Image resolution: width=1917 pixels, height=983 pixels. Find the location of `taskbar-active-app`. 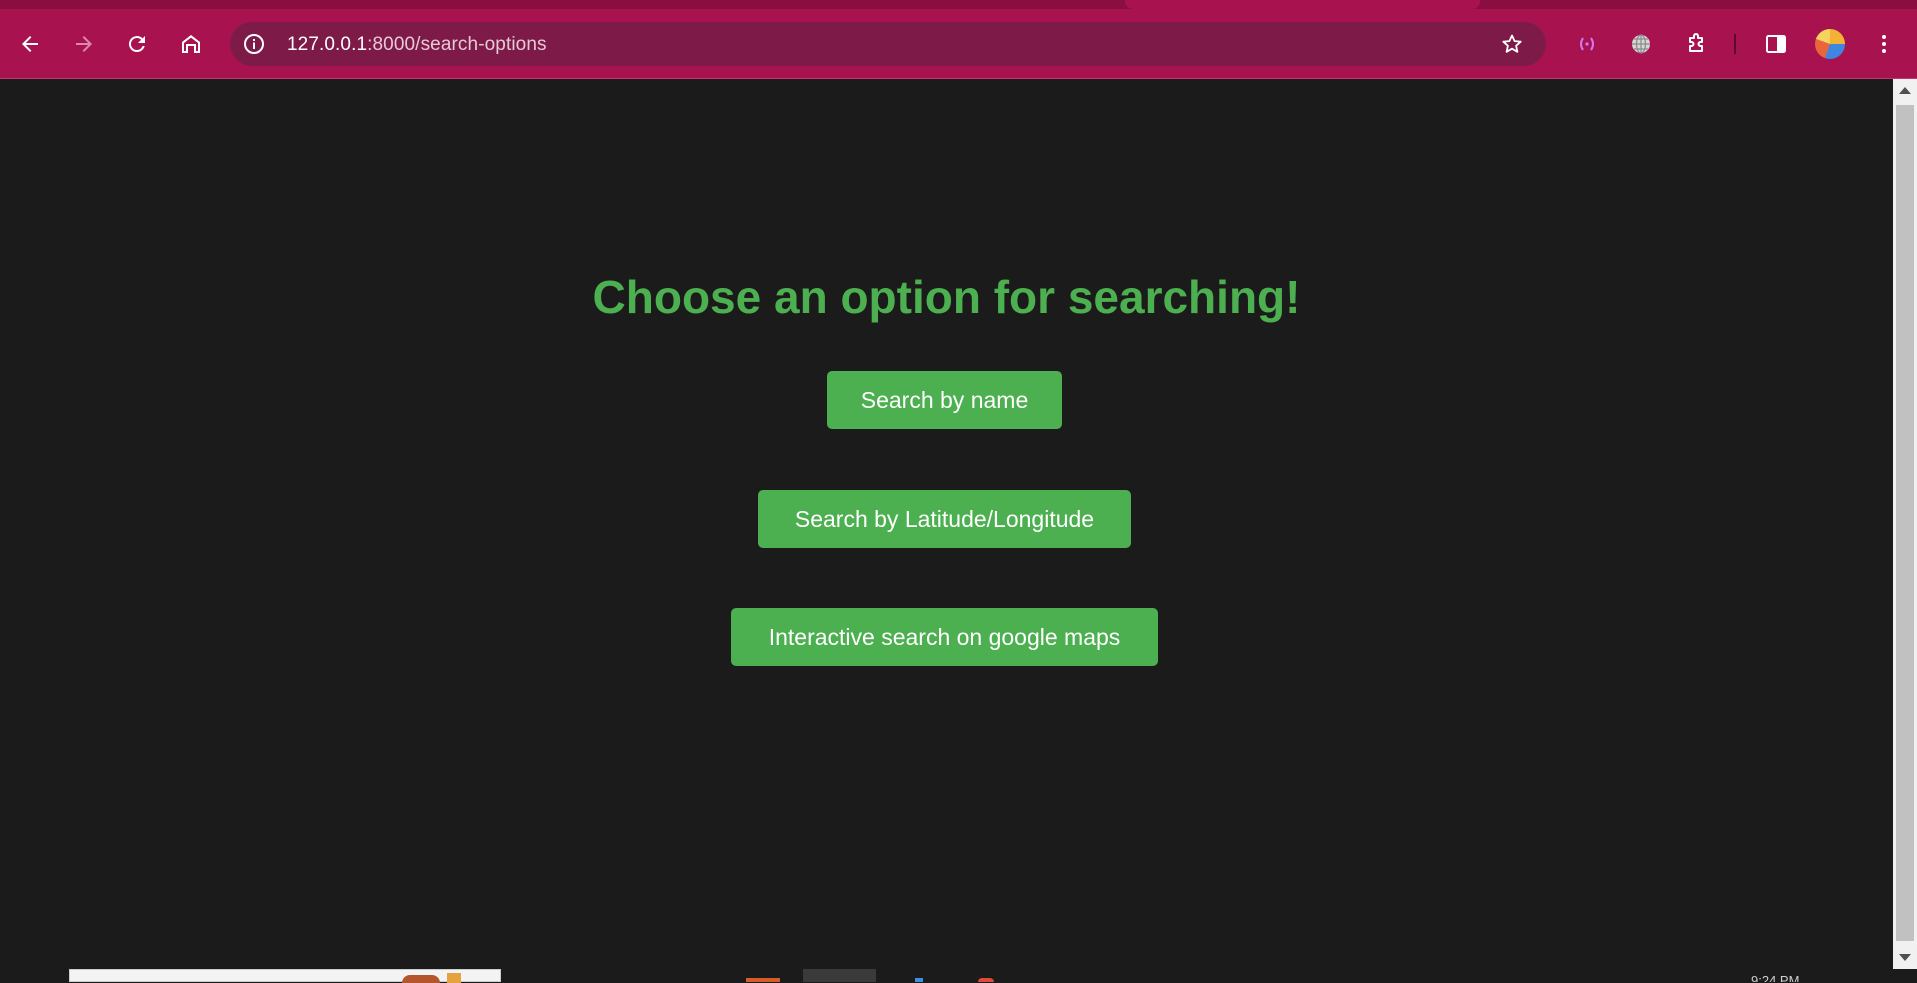

taskbar-active-app is located at coordinates (839, 975).